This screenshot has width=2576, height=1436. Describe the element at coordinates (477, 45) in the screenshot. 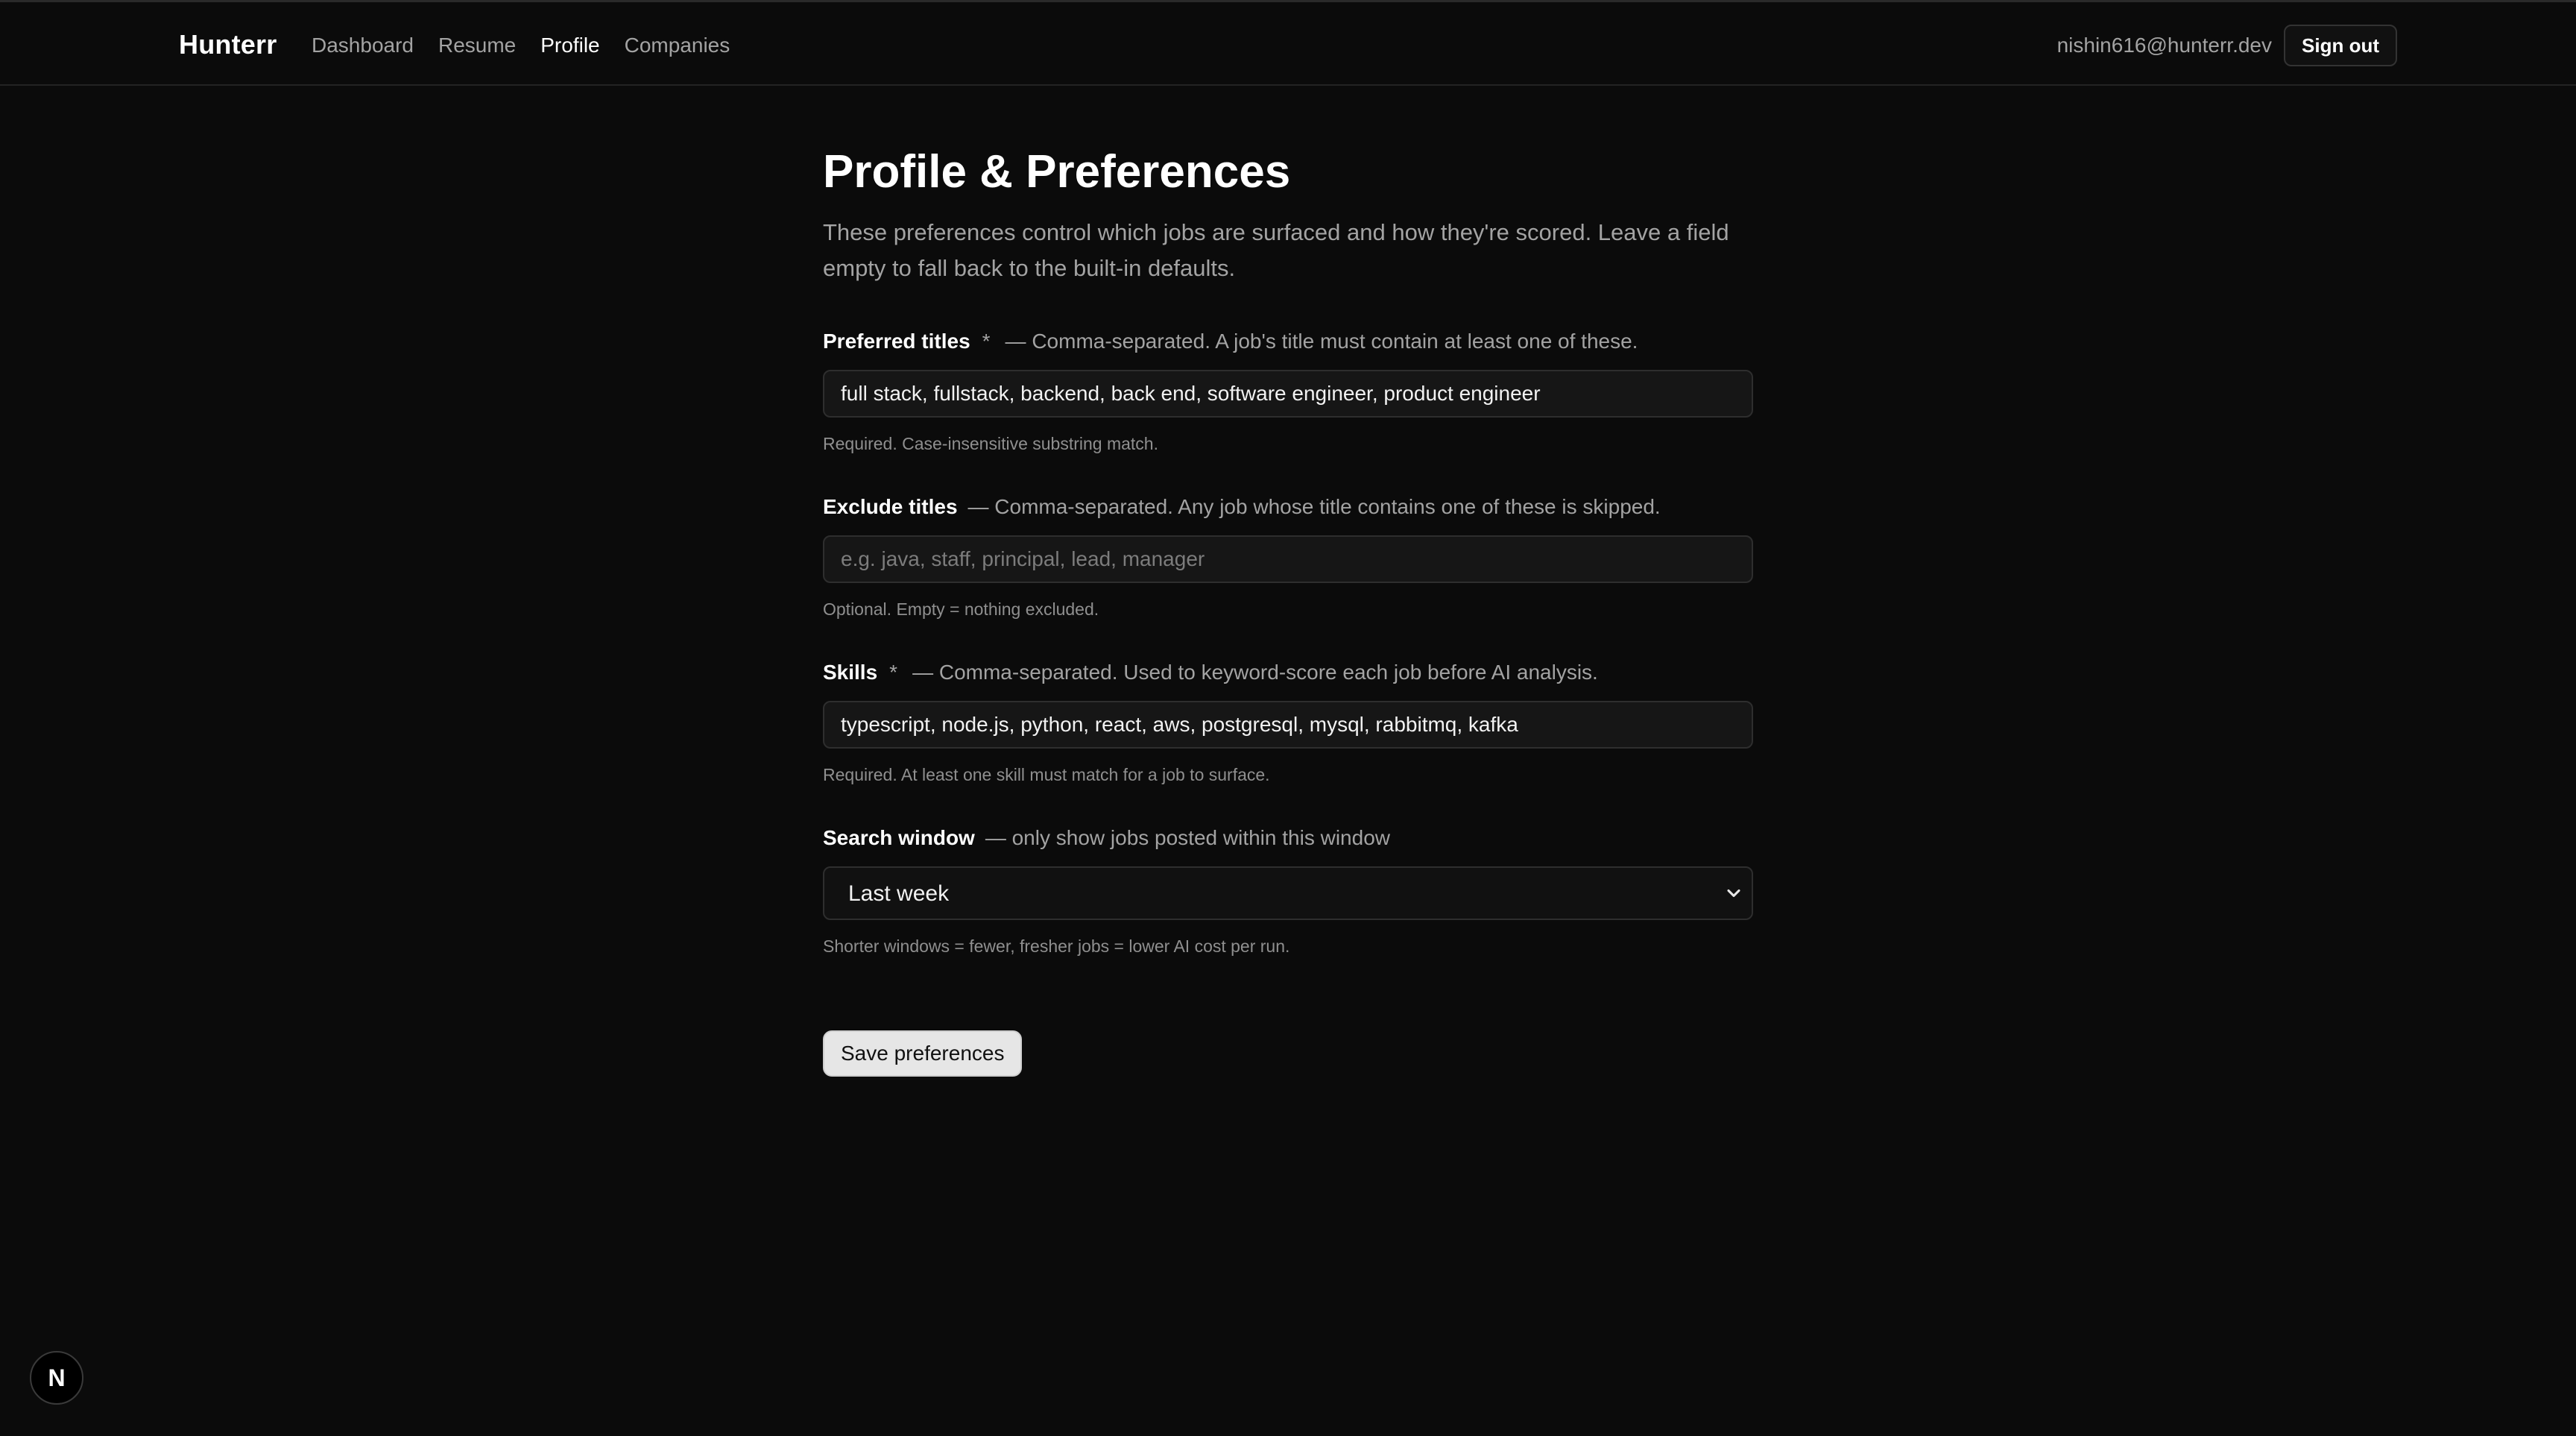

I see `nav-link-resume: Resume` at that location.